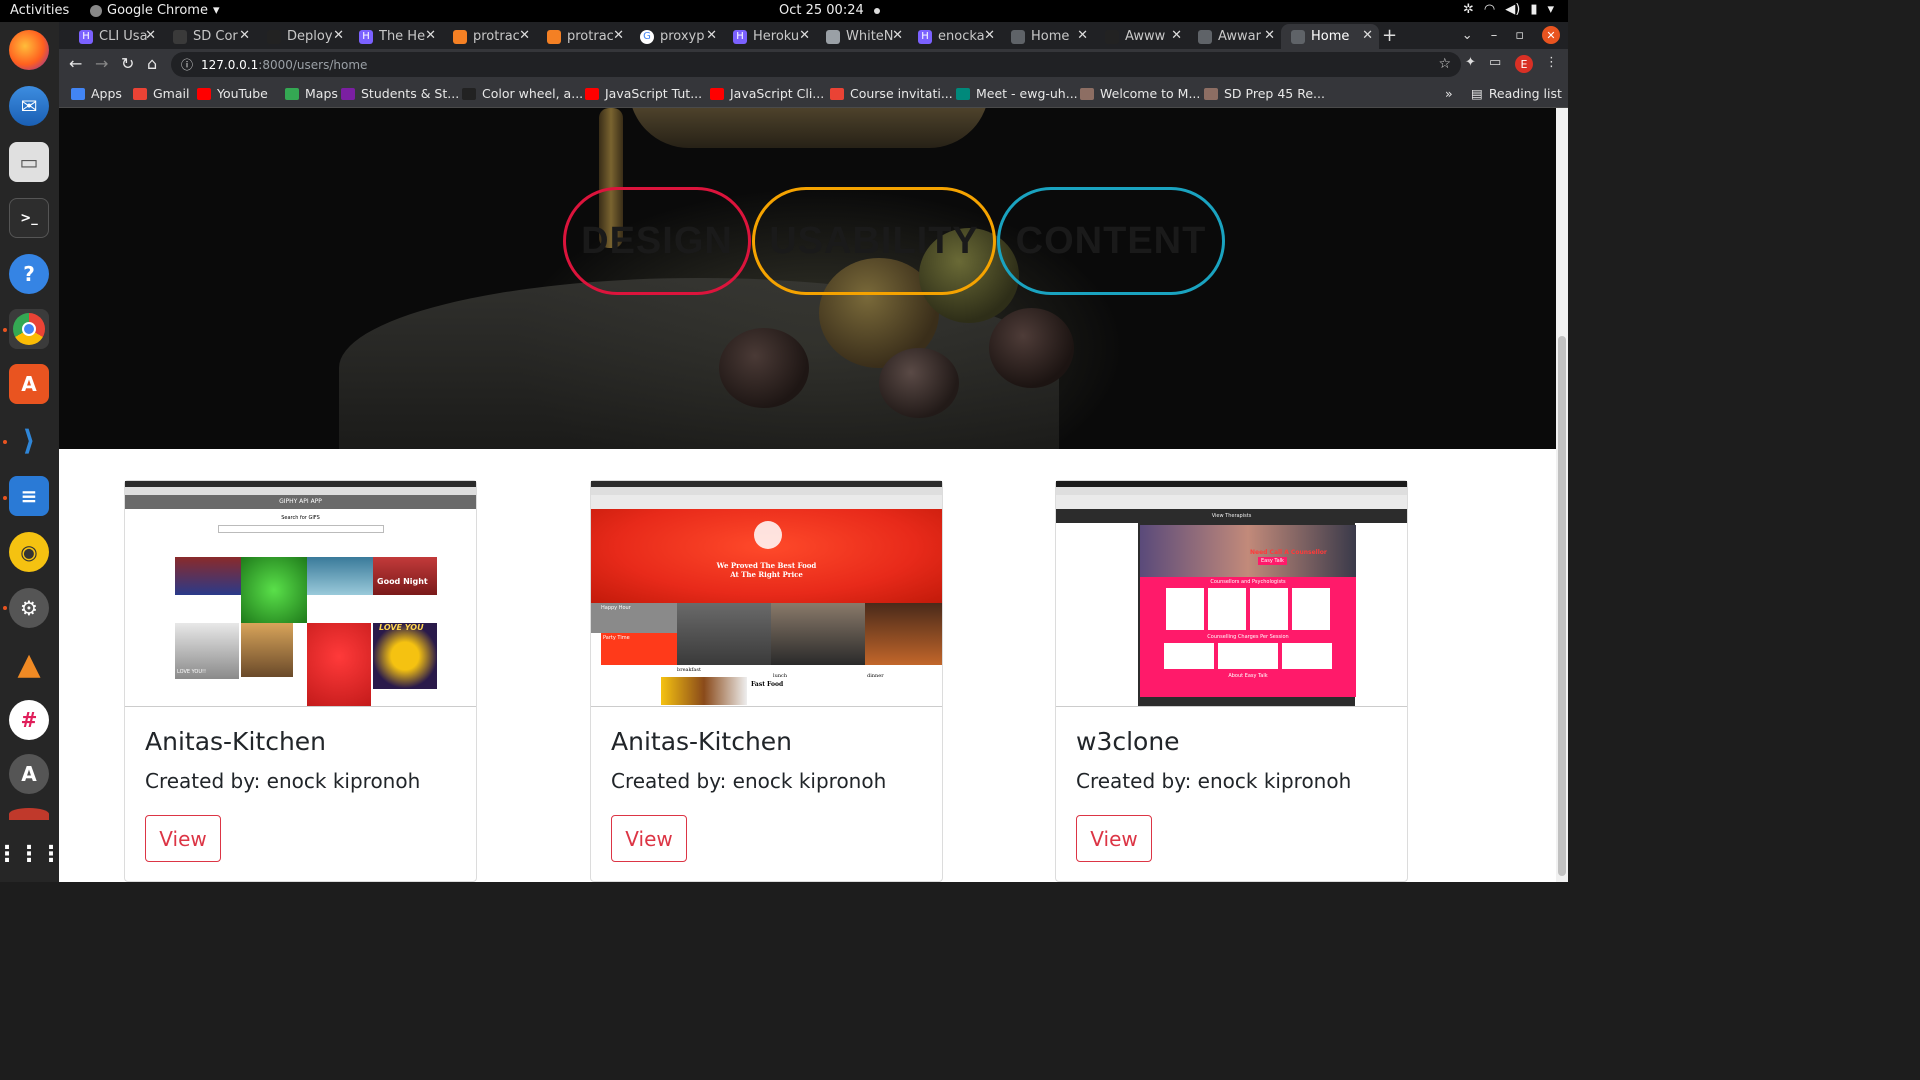  What do you see at coordinates (29, 664) in the screenshot?
I see `vlc-icon: ▲` at bounding box center [29, 664].